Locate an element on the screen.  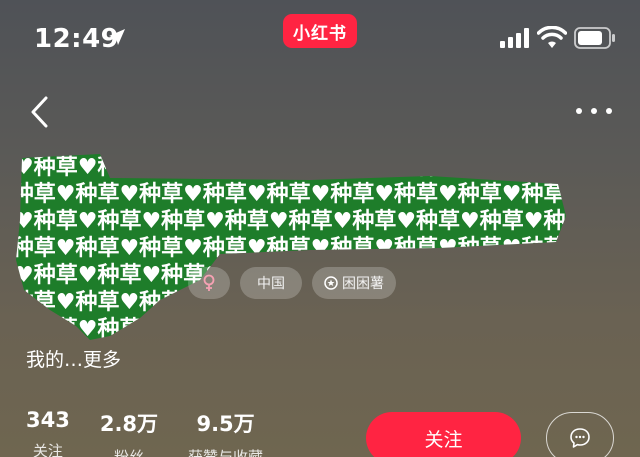
cellular-signal-icon is located at coordinates (514, 38).